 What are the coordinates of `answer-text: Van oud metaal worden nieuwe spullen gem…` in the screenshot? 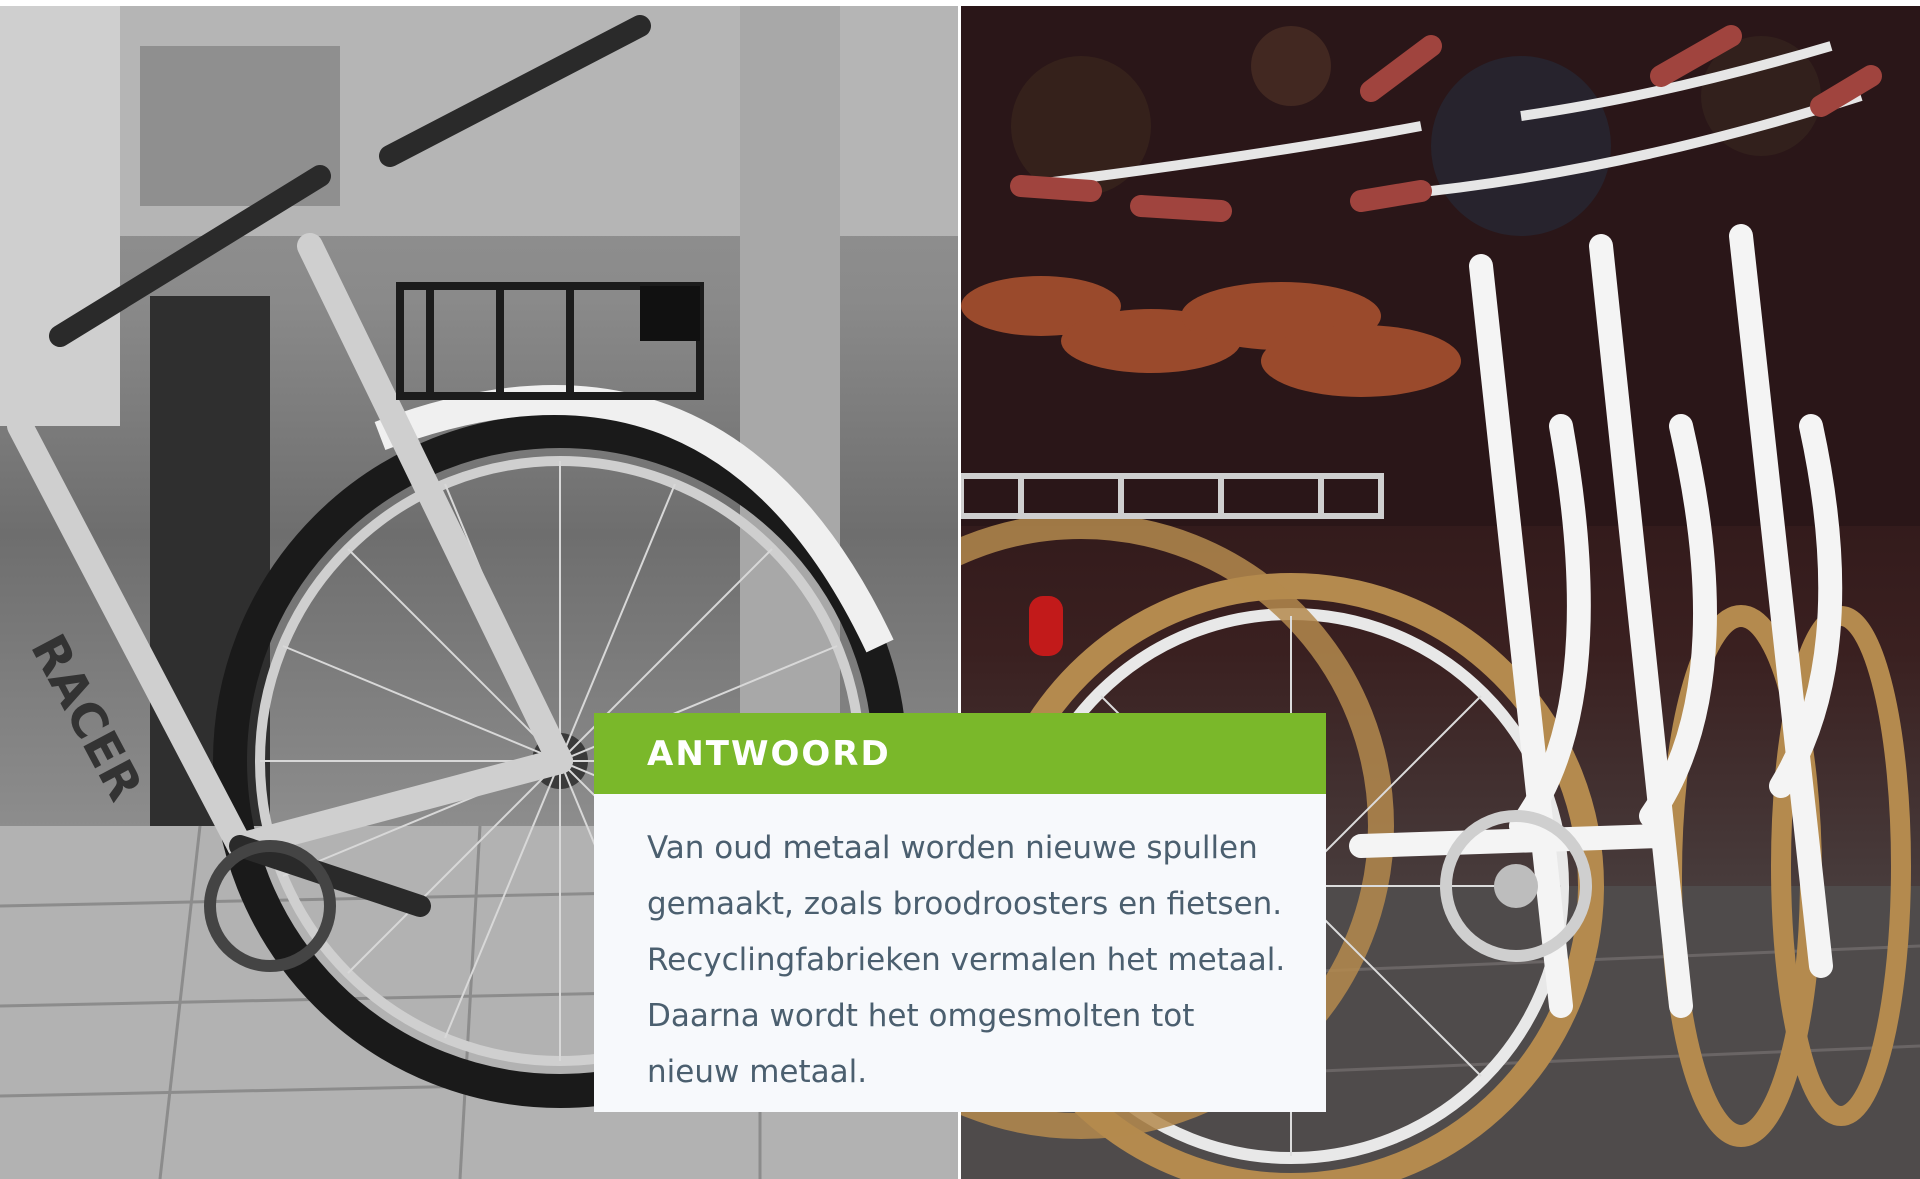 It's located at (966, 960).